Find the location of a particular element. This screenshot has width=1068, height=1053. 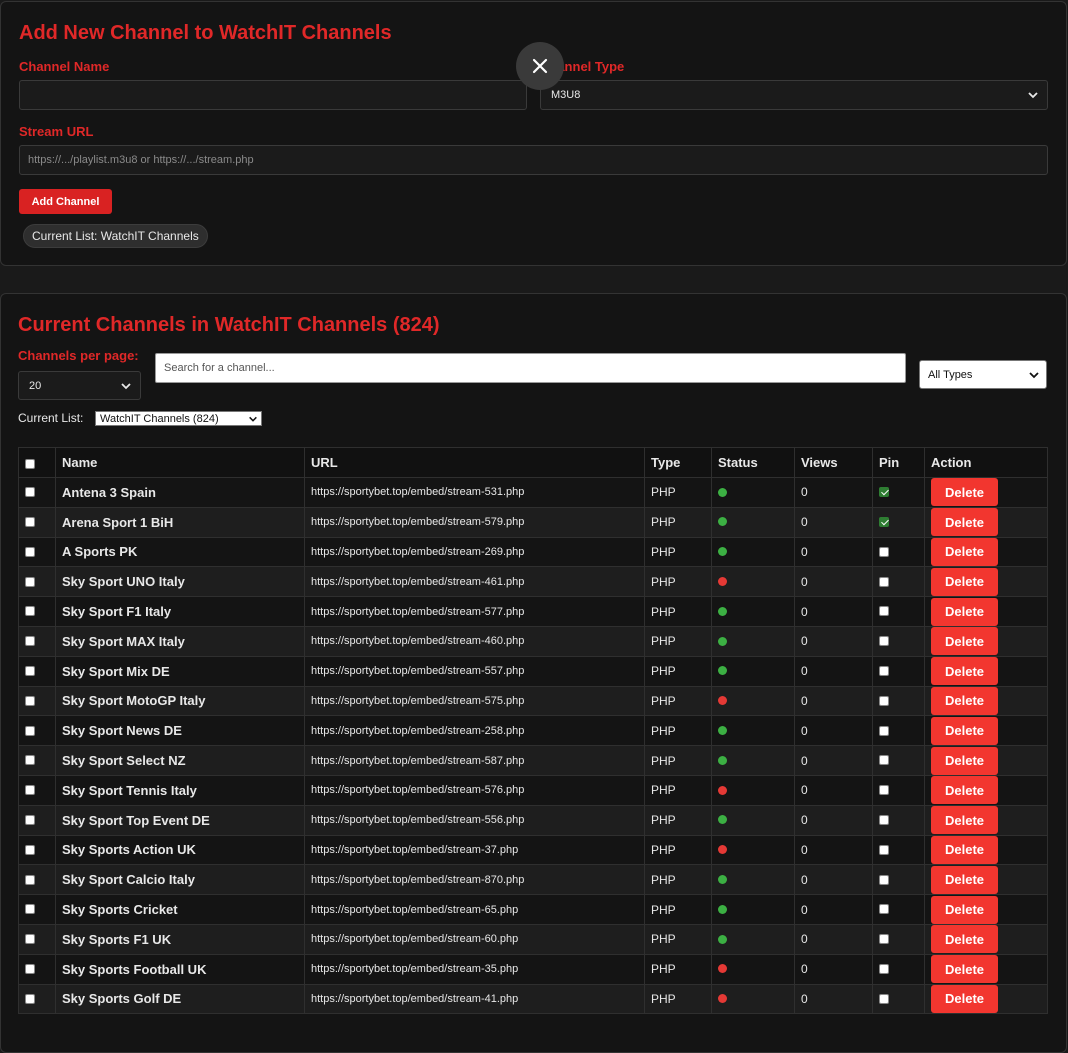

action-cell: Delete is located at coordinates (986, 701).